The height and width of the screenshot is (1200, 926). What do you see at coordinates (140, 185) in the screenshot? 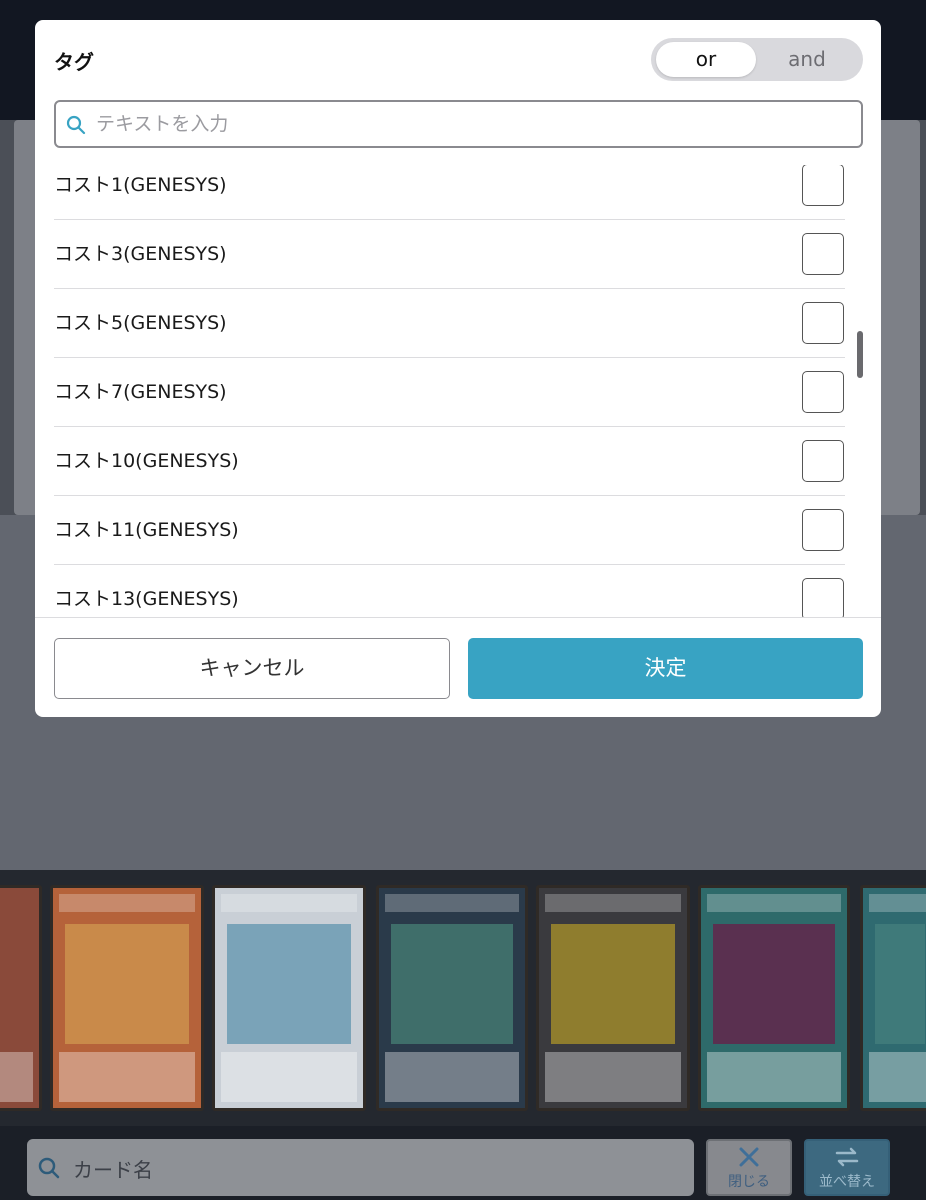
I see `tag-label: コスト1(GENESYS)` at bounding box center [140, 185].